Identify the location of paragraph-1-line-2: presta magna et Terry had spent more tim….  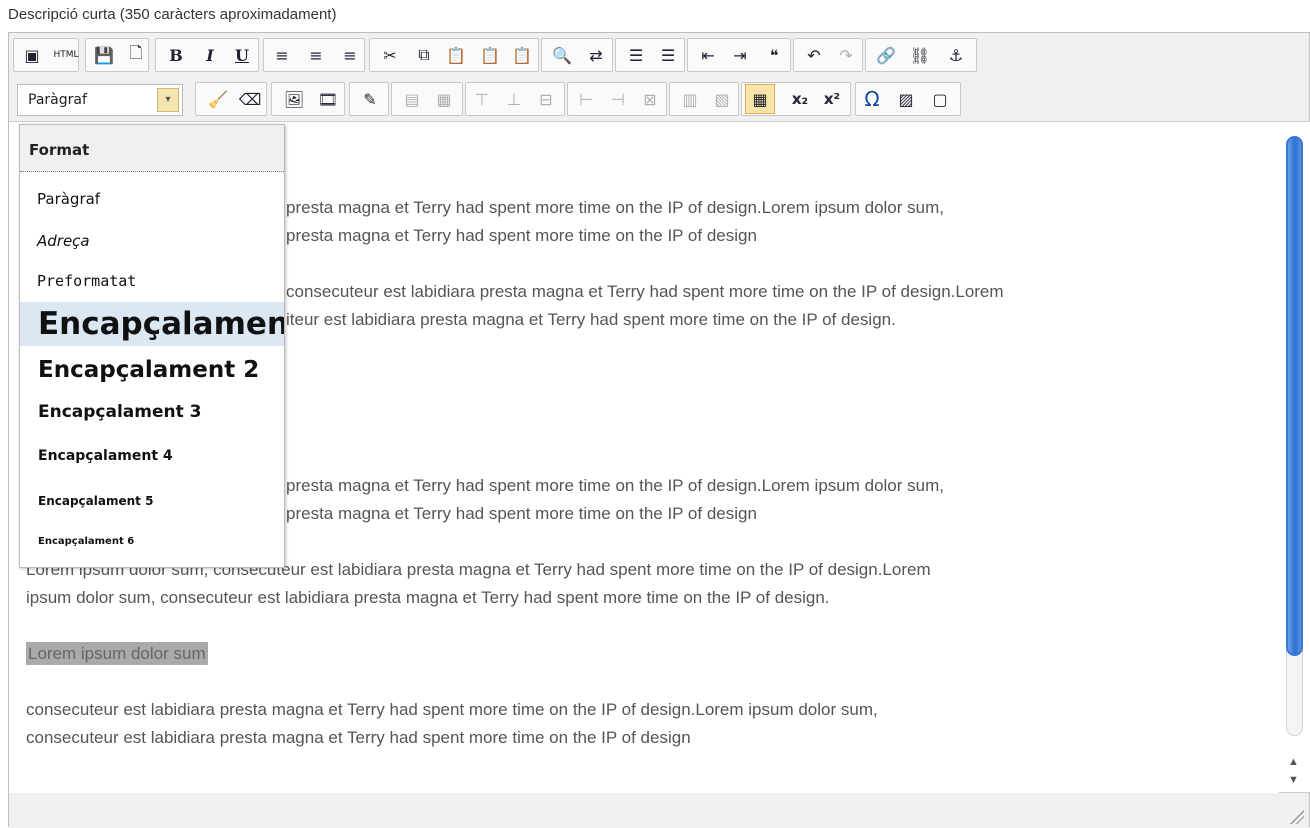
(521, 235).